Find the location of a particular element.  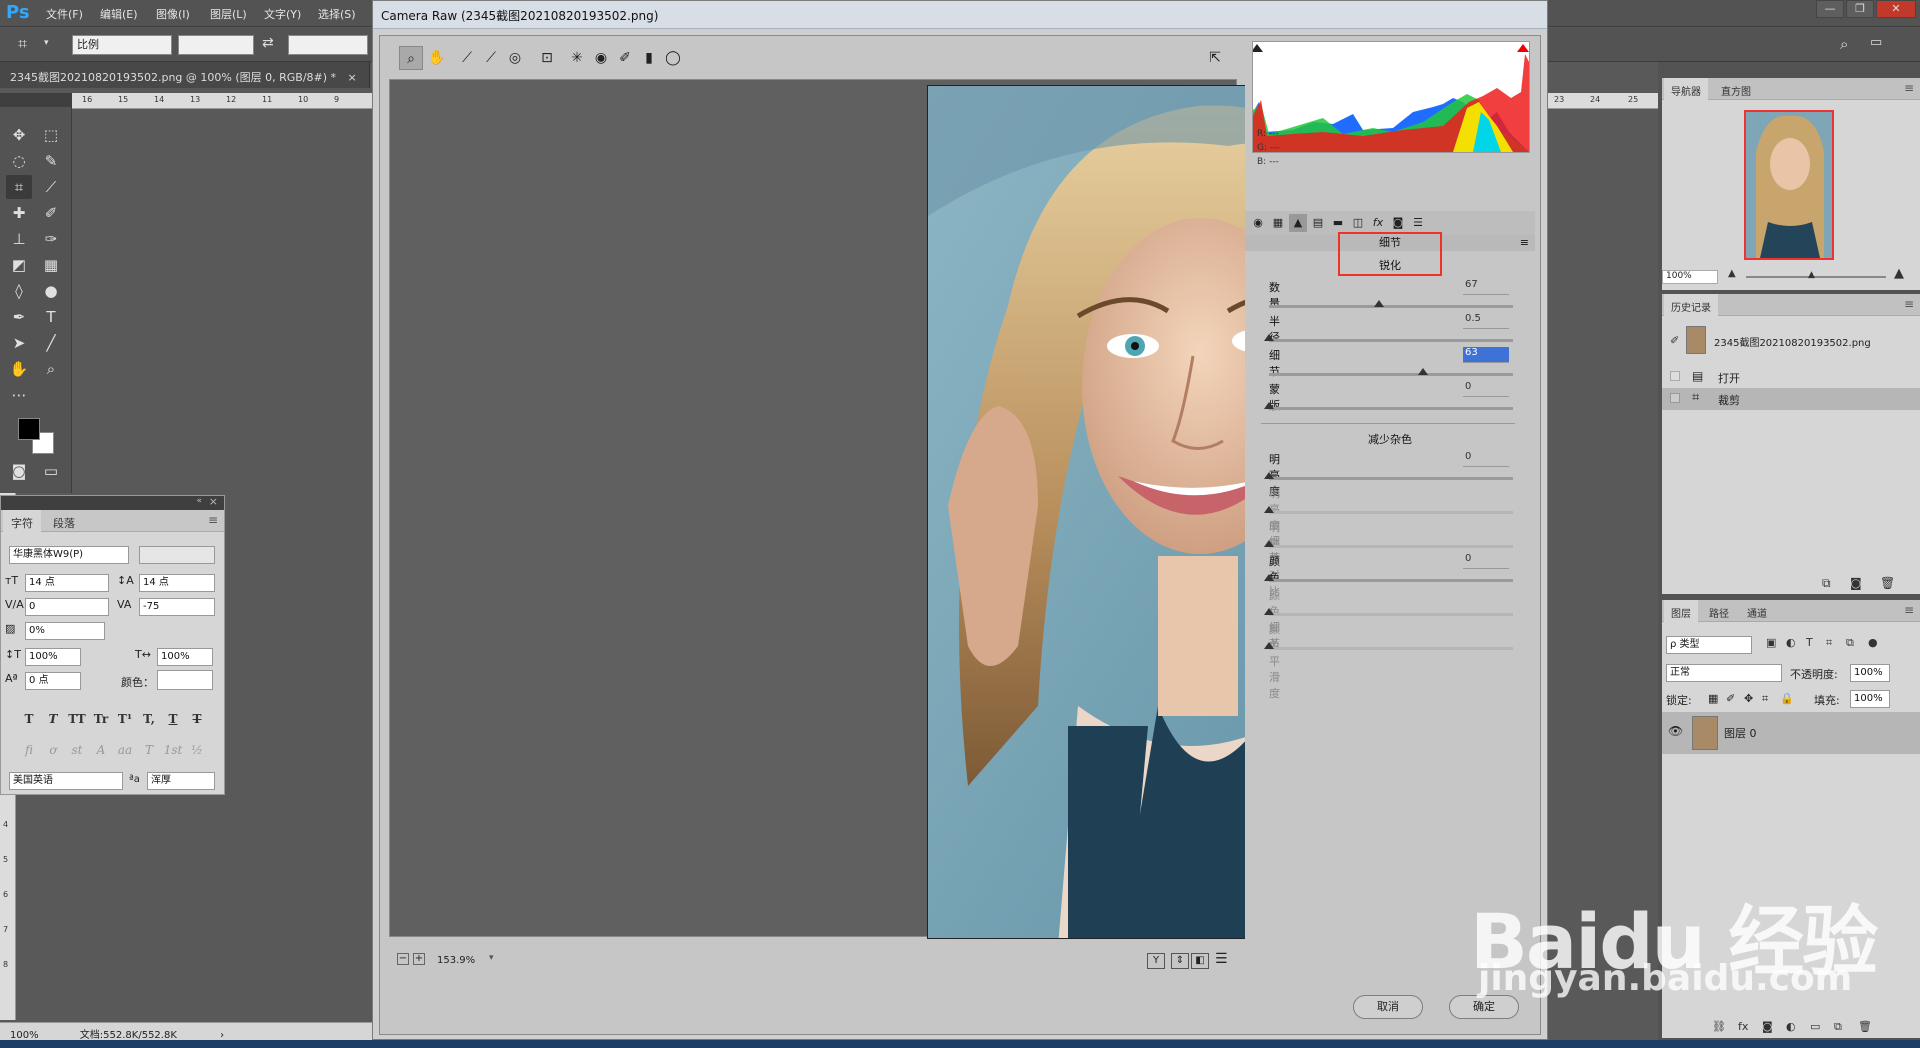

before-after-icon: Y is located at coordinates (1156, 961).